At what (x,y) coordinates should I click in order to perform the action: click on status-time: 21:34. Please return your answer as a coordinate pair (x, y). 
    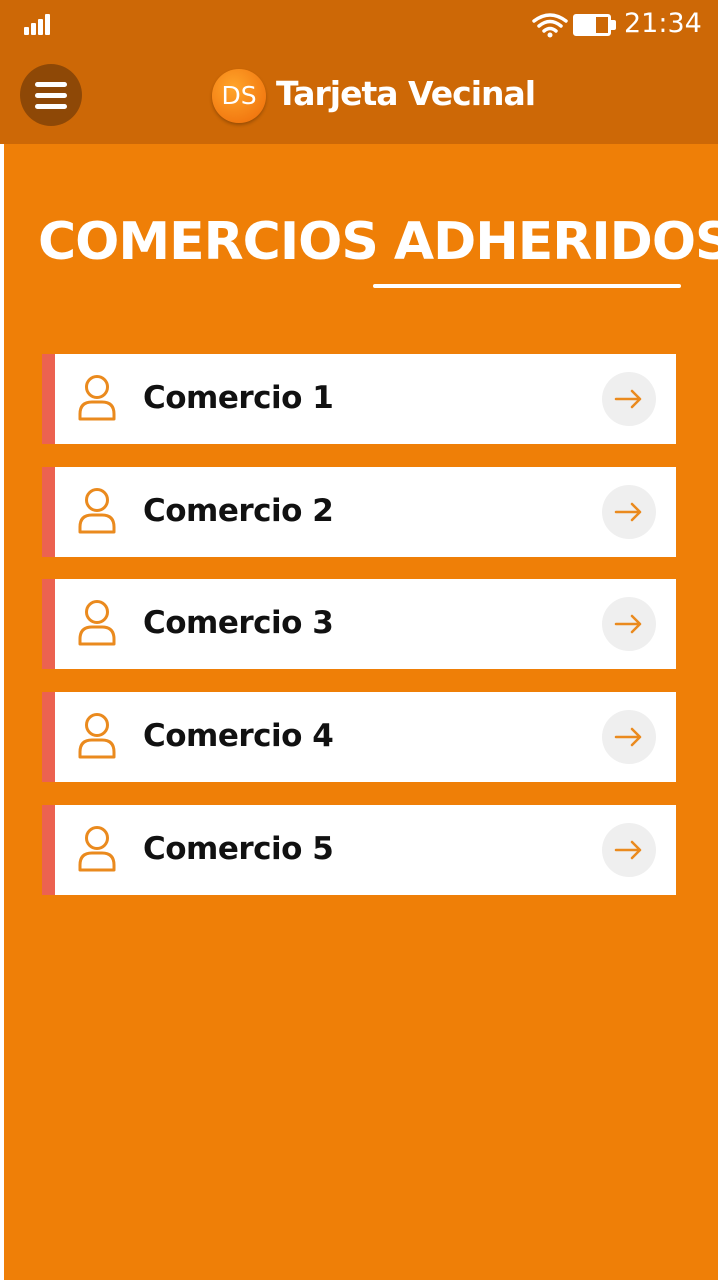
    Looking at the image, I should click on (663, 23).